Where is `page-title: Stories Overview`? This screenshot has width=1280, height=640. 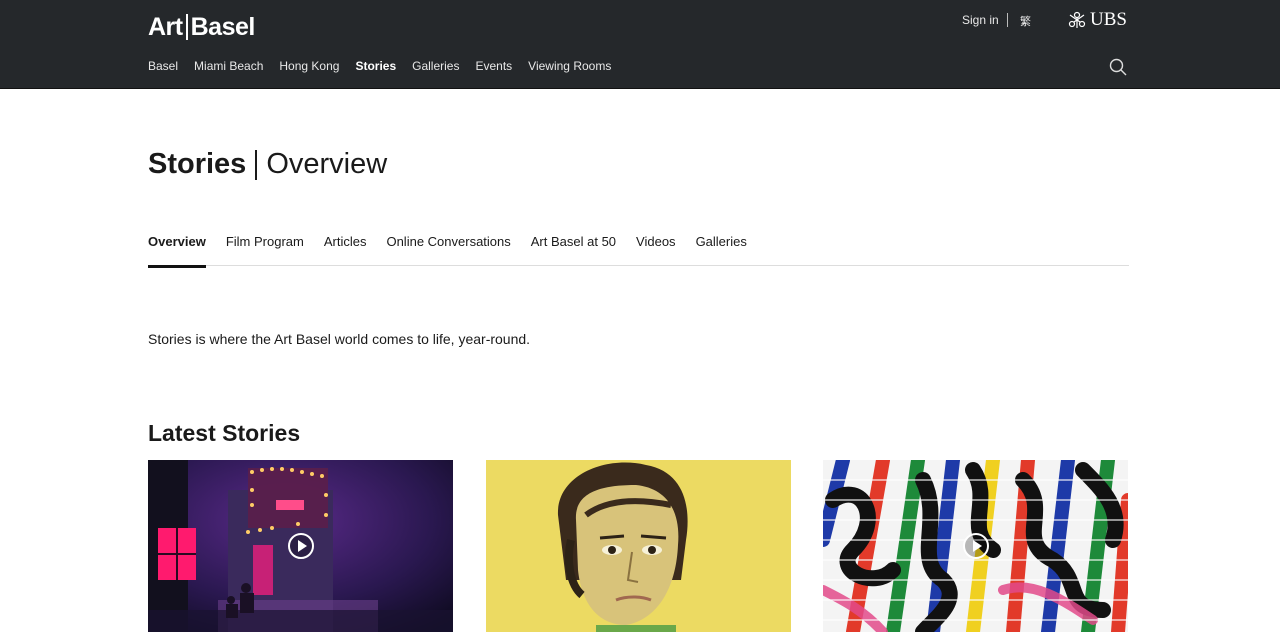
page-title: Stories Overview is located at coordinates (267, 164).